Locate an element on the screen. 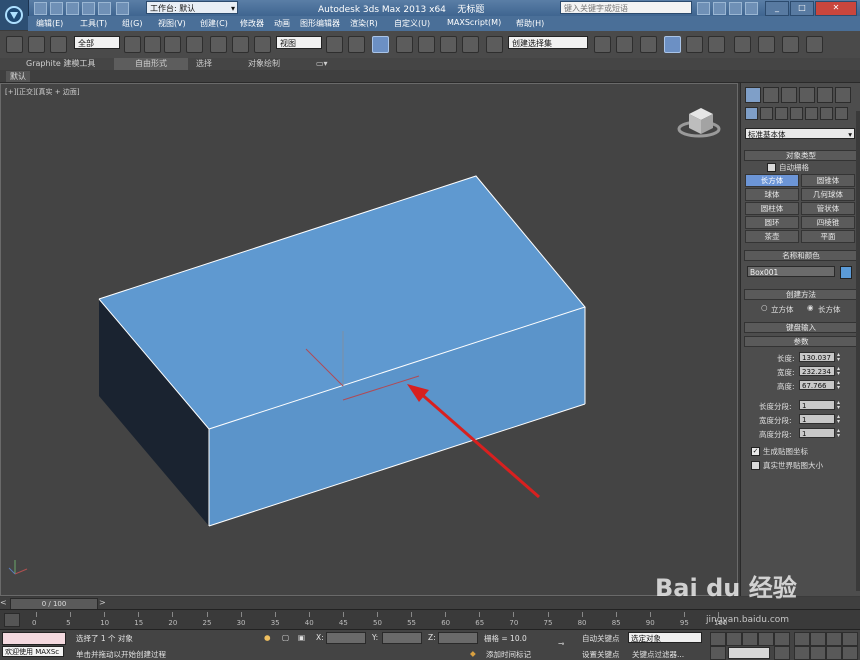  gen-mapping-checkbox: ✓ is located at coordinates (755, 451).